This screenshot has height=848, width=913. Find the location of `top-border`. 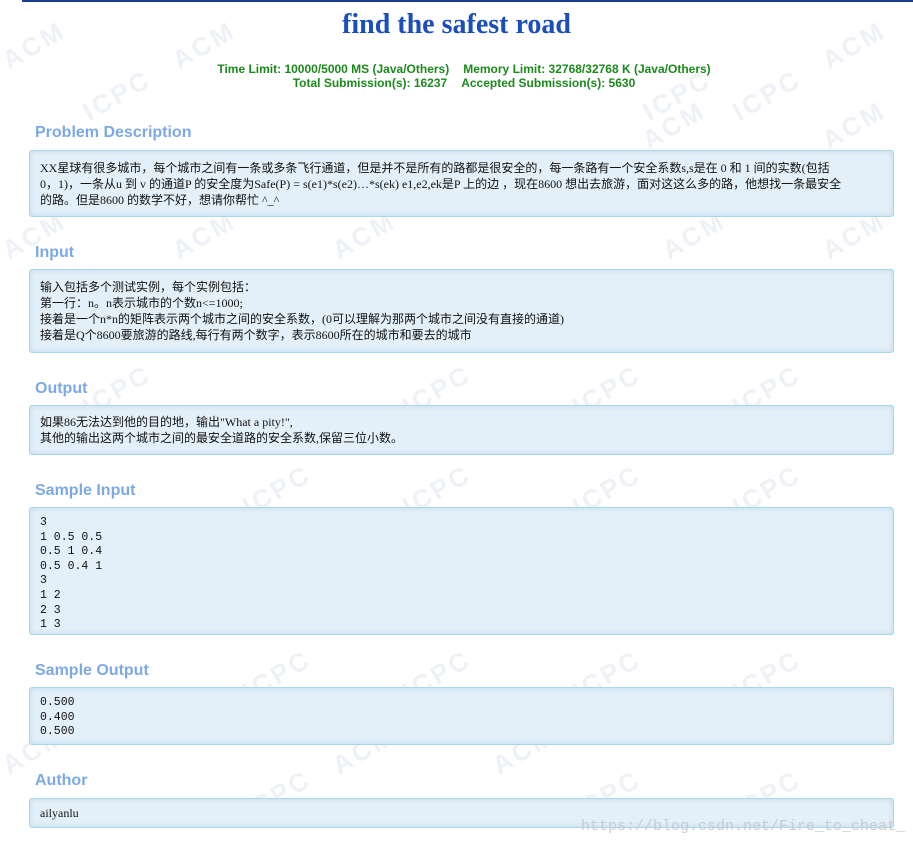

top-border is located at coordinates (467, 1).